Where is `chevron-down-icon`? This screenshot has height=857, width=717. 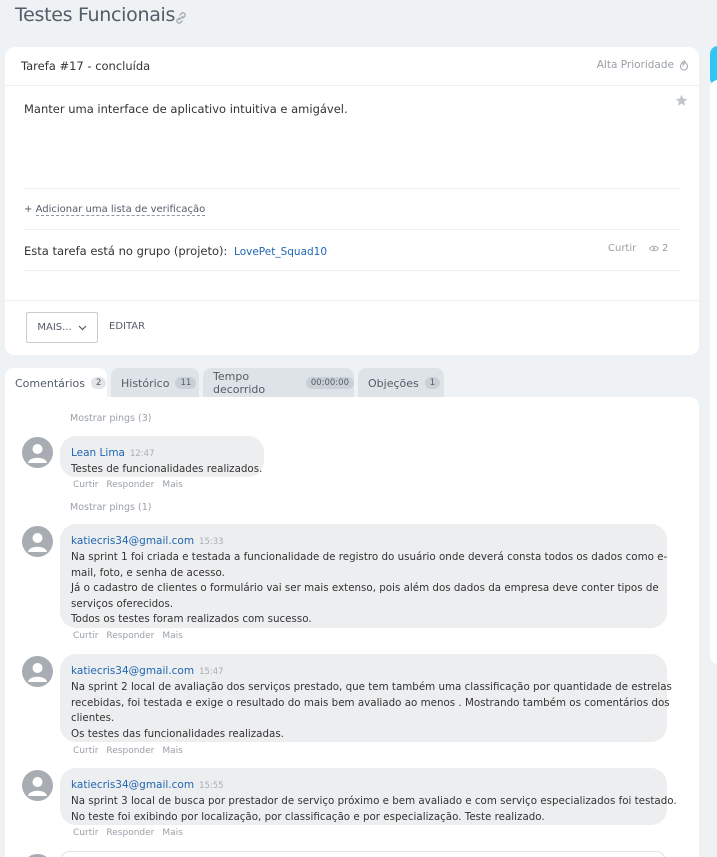 chevron-down-icon is located at coordinates (82, 327).